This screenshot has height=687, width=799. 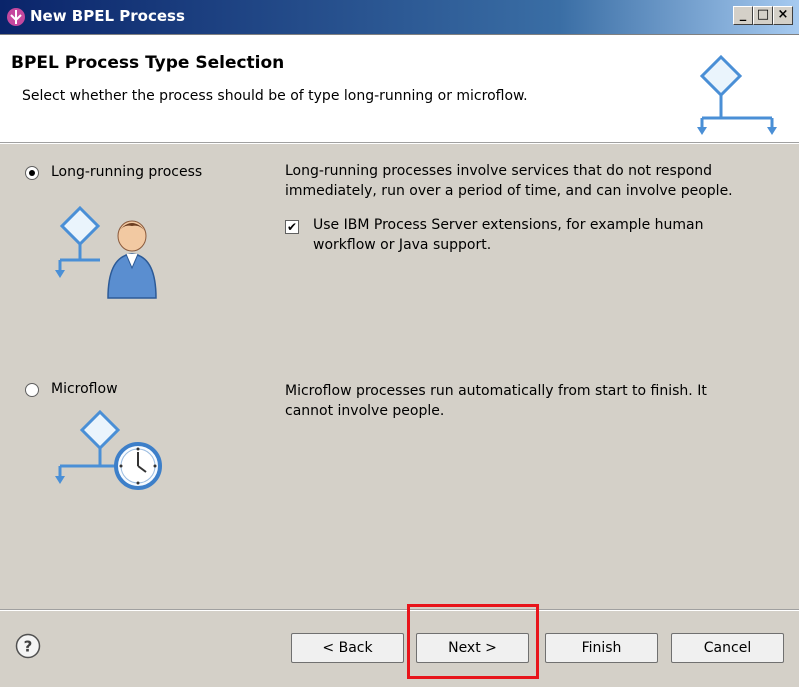 What do you see at coordinates (473, 641) in the screenshot?
I see `next-button-highlight` at bounding box center [473, 641].